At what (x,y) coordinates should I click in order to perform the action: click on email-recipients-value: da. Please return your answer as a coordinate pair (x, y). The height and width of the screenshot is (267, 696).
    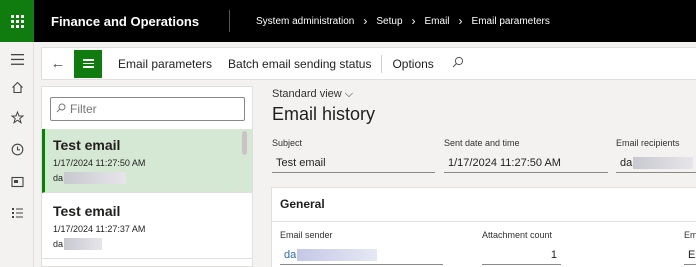
    Looking at the image, I should click on (656, 163).